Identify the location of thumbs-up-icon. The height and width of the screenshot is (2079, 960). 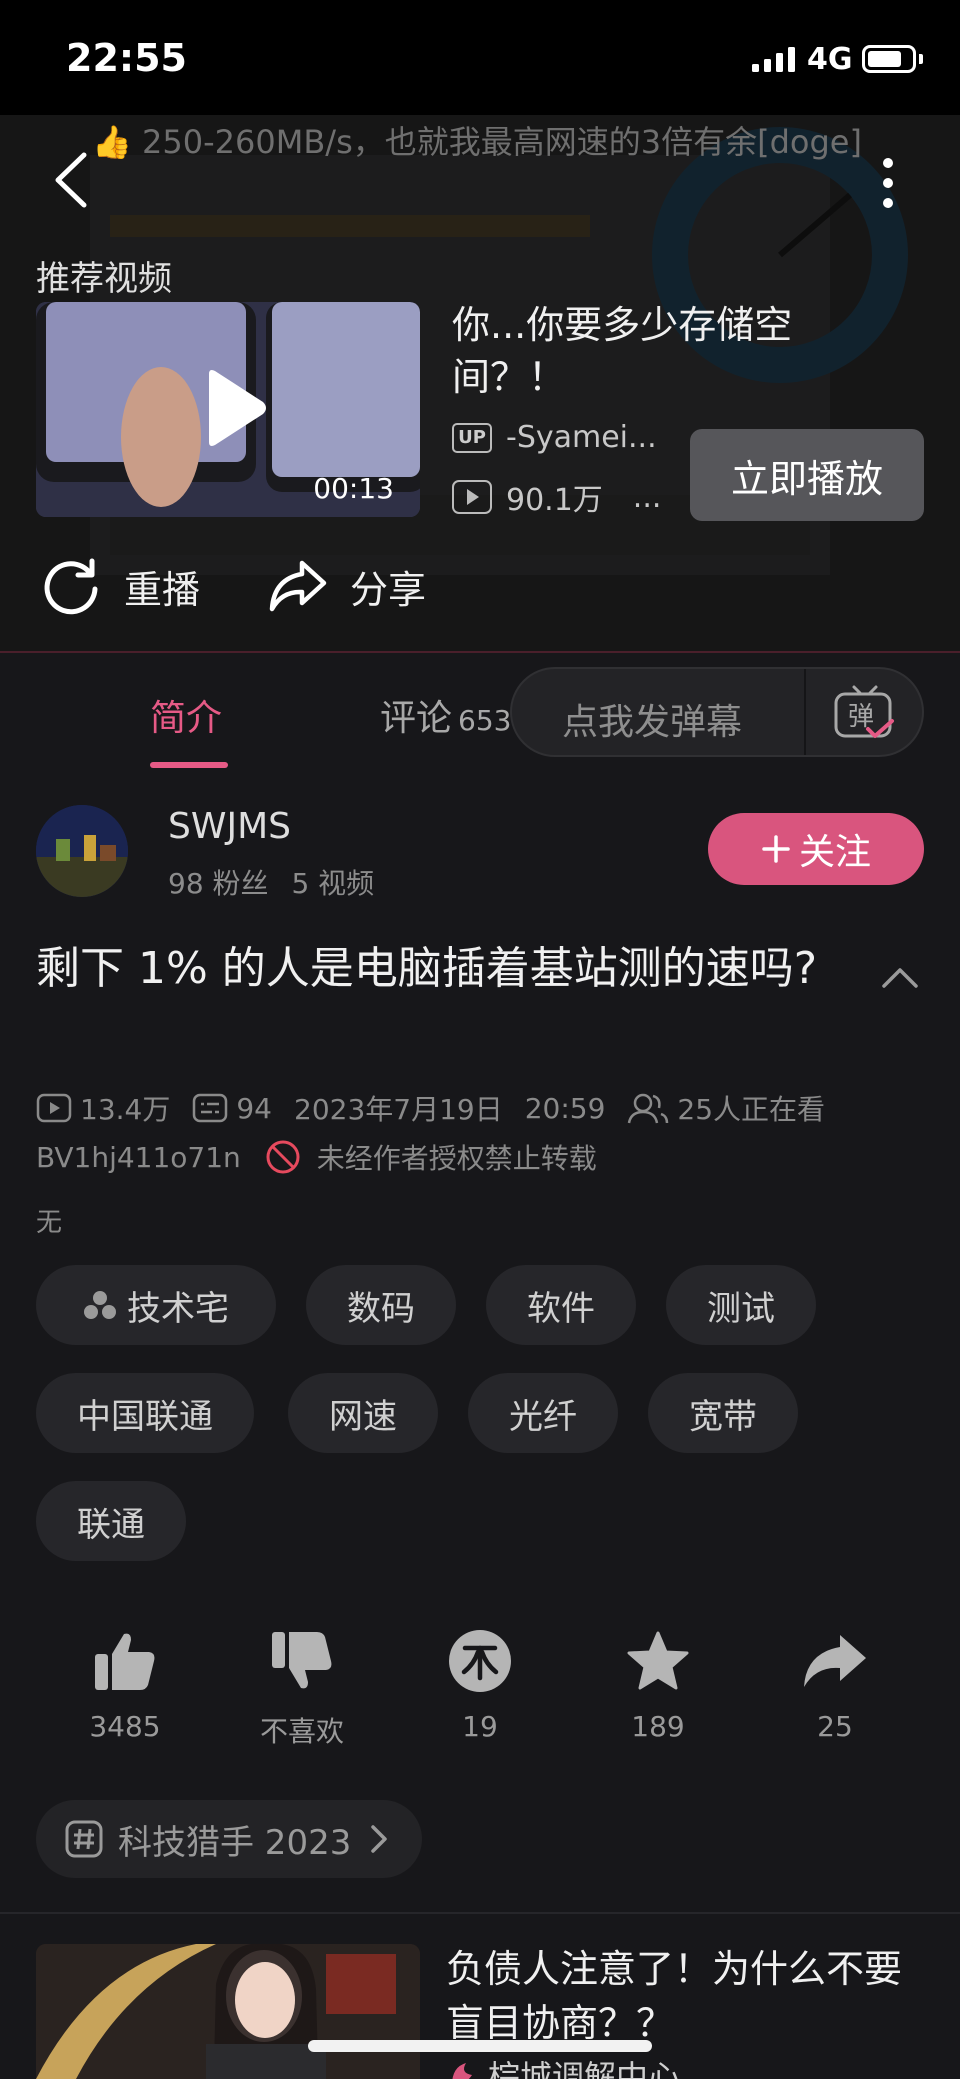
(125, 1661).